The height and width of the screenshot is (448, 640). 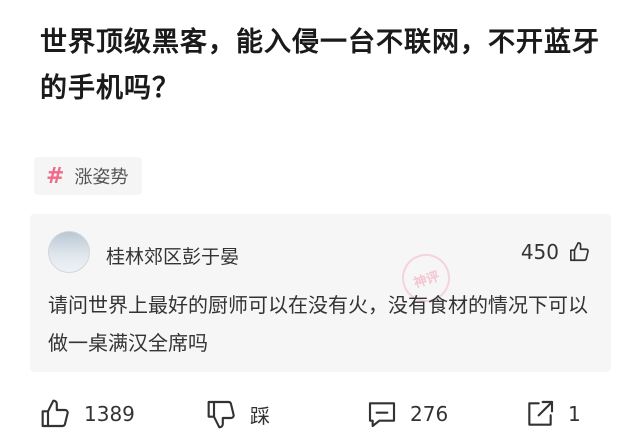 I want to click on comment-icon, so click(x=382, y=415).